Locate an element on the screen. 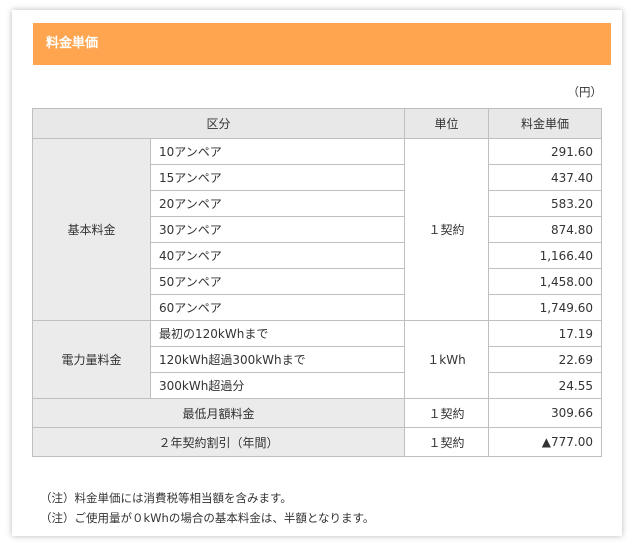  row-item: 30アンペア is located at coordinates (277, 229).